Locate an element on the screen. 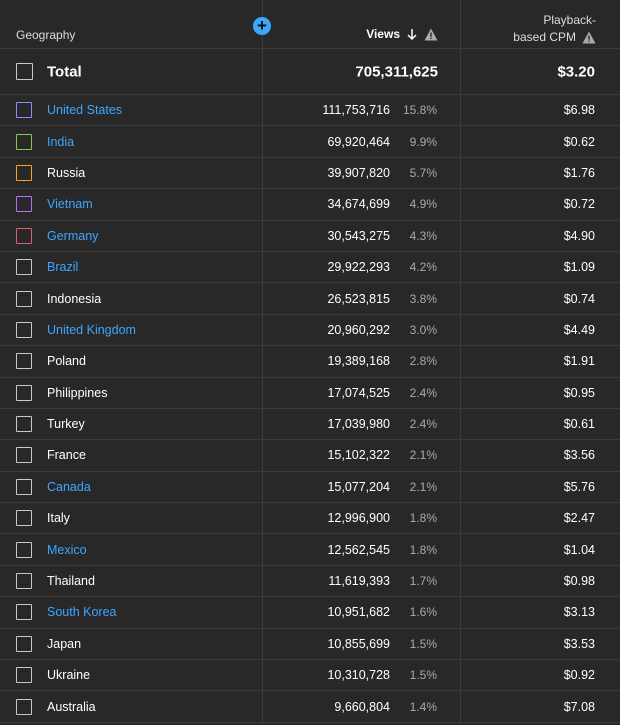 The height and width of the screenshot is (725, 620). views-percentage: 1.5% is located at coordinates (423, 675).